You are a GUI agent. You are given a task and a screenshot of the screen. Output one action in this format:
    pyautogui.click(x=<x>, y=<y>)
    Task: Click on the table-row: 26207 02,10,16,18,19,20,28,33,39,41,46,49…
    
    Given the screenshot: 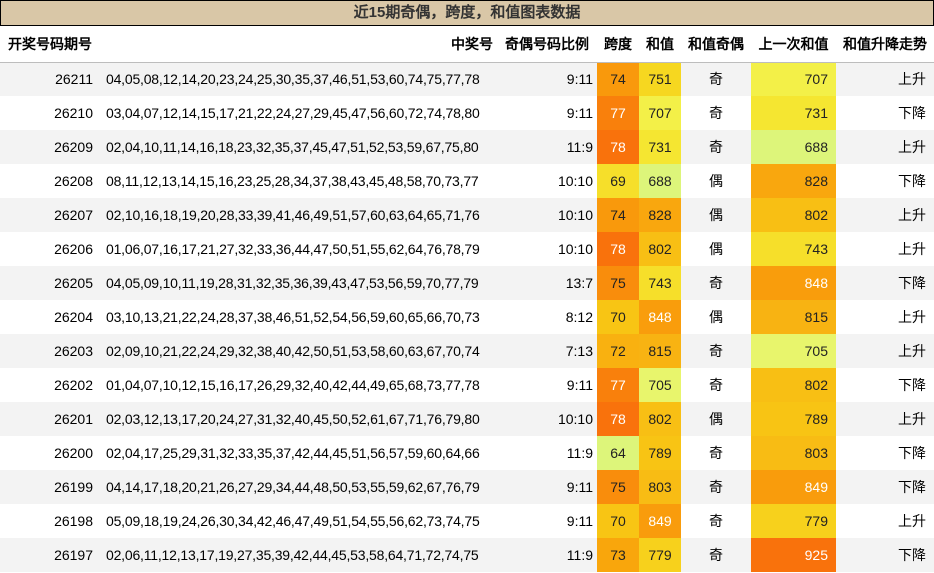 What is the action you would take?
    pyautogui.click(x=467, y=215)
    